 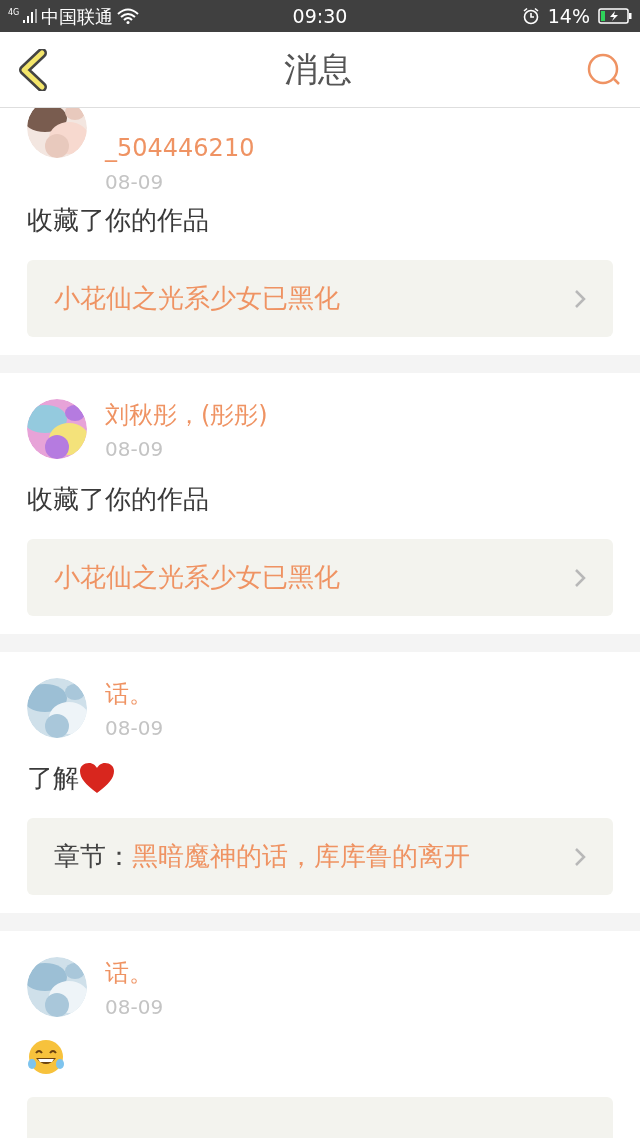 I want to click on back-button, so click(x=34, y=69).